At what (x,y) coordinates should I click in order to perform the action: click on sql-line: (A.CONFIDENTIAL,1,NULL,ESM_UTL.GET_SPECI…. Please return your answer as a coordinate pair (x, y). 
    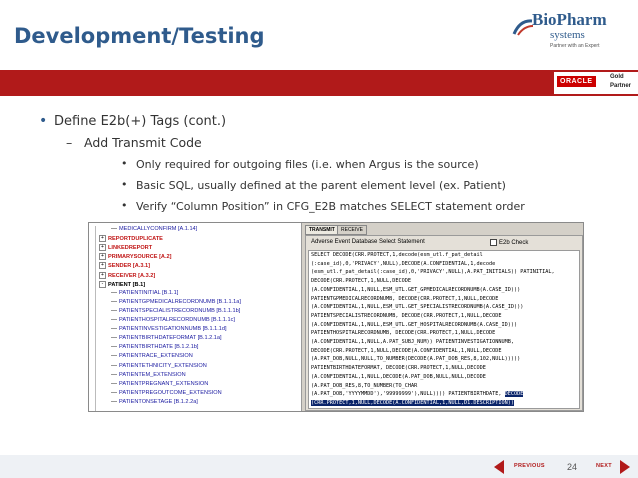
    Looking at the image, I should click on (417, 307).